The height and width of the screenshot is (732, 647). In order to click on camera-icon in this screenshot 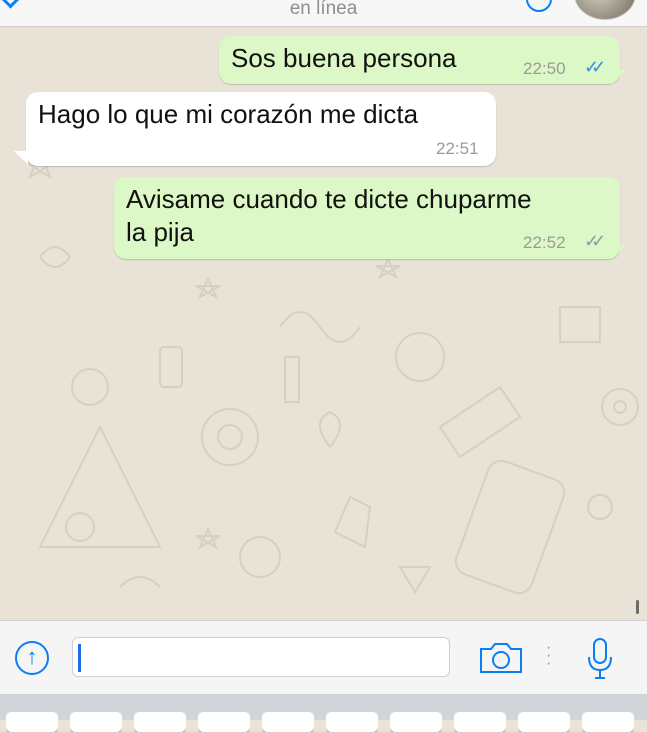, I will do `click(501, 658)`.